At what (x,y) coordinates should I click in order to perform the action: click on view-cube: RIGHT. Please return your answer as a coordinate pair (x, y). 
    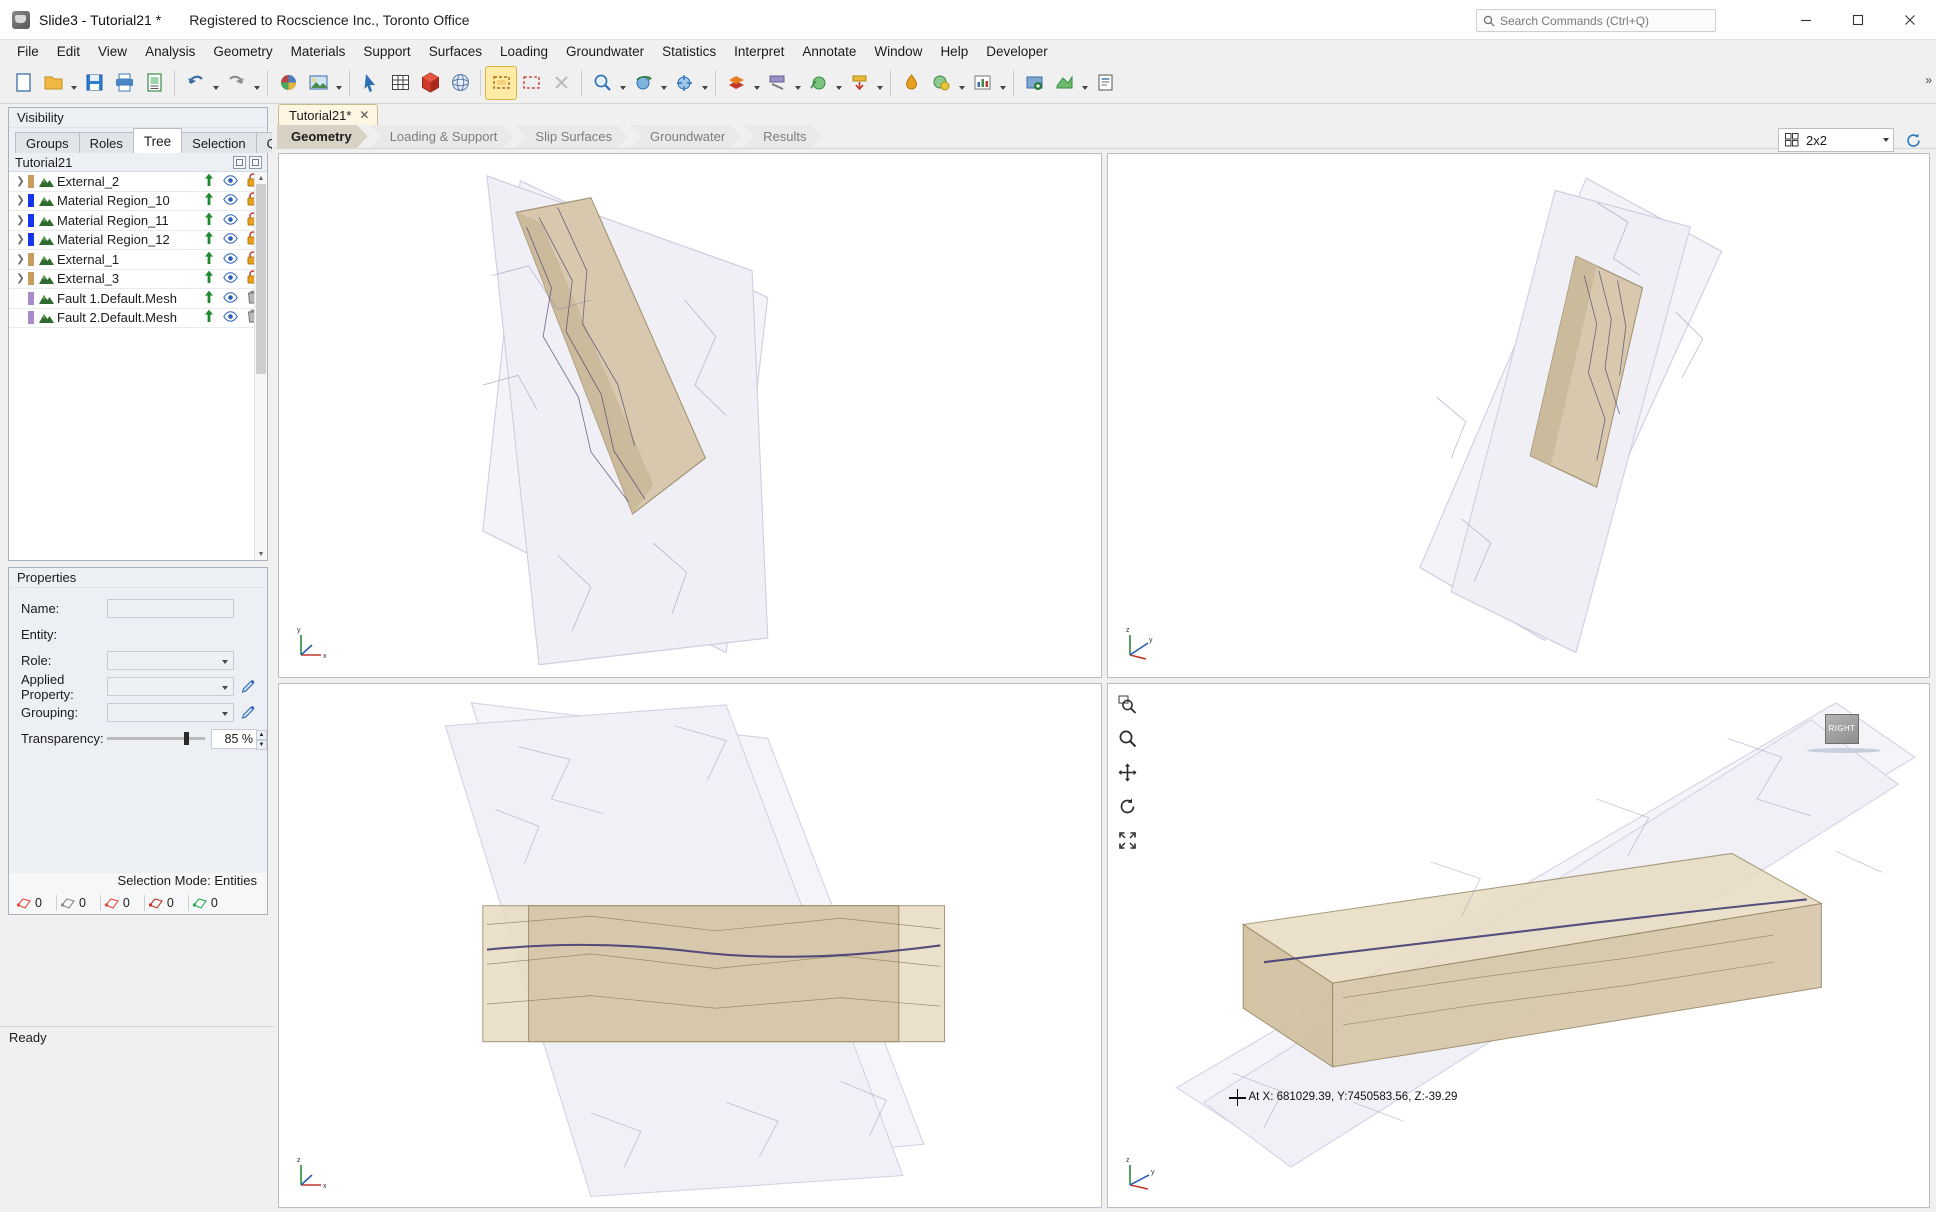
    Looking at the image, I should click on (1845, 735).